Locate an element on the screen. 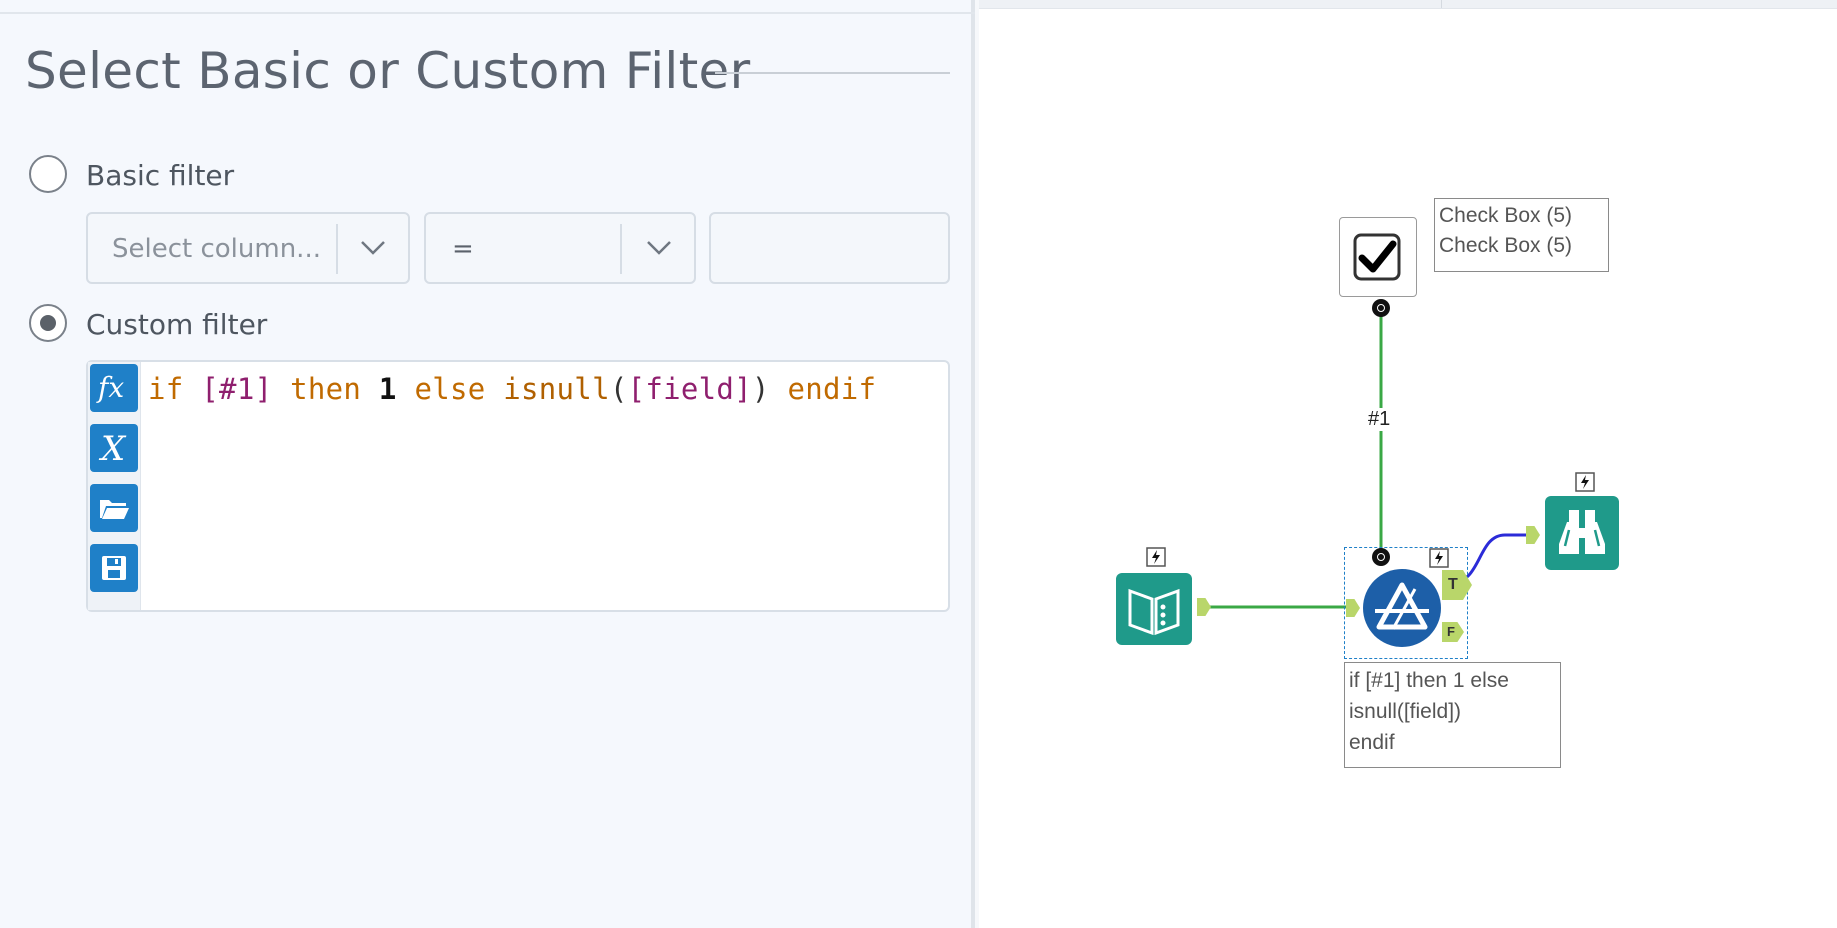  svg-text: X is located at coordinates (112, 448).